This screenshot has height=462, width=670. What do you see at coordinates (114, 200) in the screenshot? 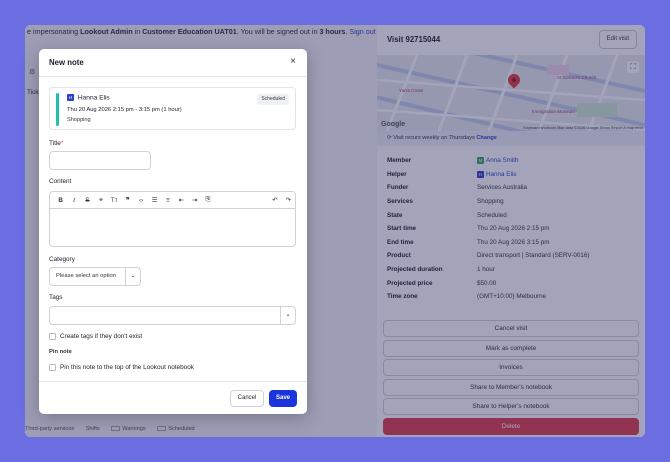
I see `text-size-icon: Tт` at bounding box center [114, 200].